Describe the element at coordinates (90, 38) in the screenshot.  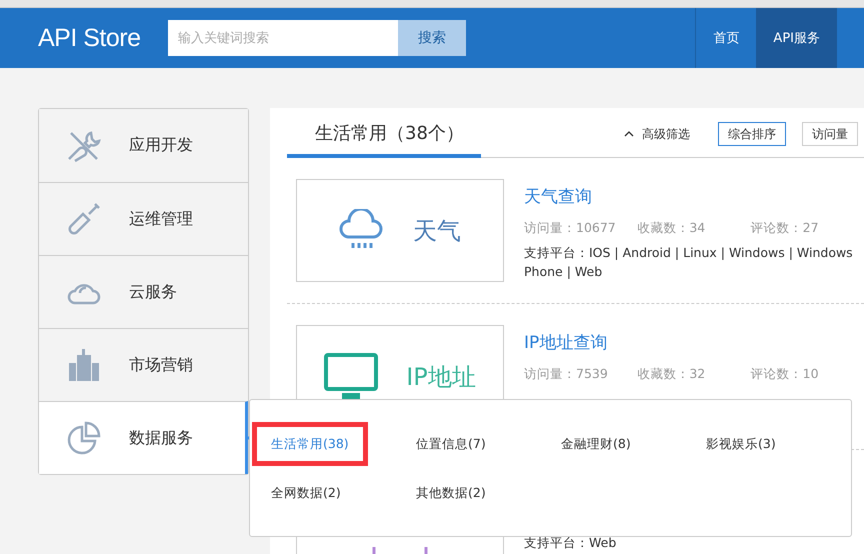
I see `logo: API Store` at that location.